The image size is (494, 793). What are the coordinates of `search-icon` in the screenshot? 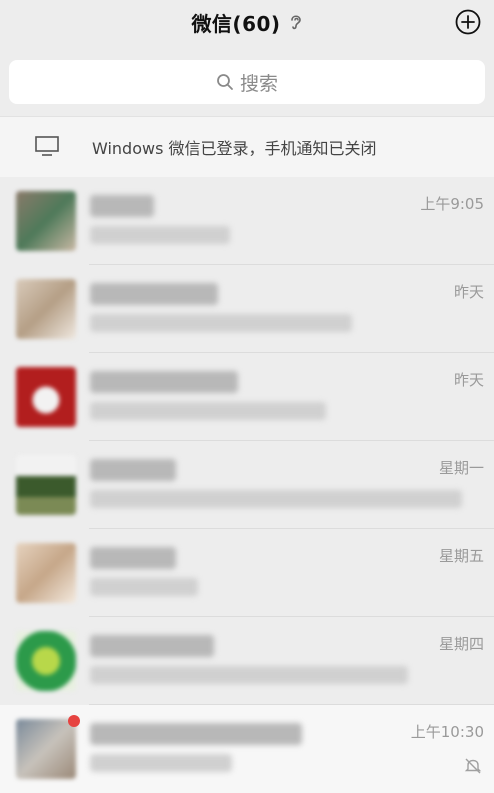 It's located at (225, 82).